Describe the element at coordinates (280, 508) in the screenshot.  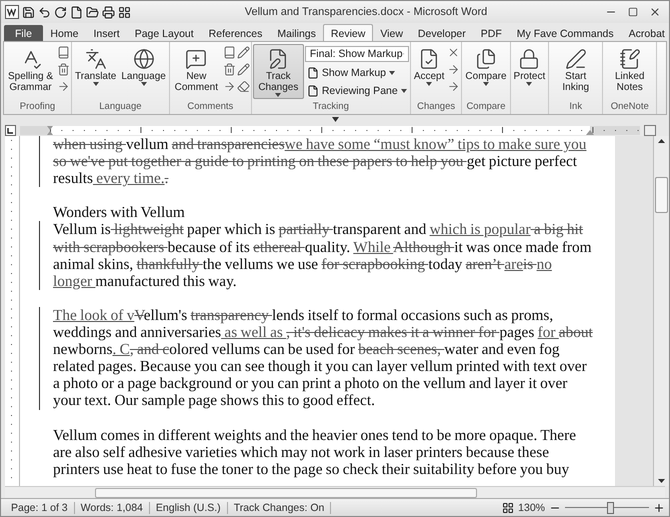
I see `status-item: Track Changes: On` at that location.